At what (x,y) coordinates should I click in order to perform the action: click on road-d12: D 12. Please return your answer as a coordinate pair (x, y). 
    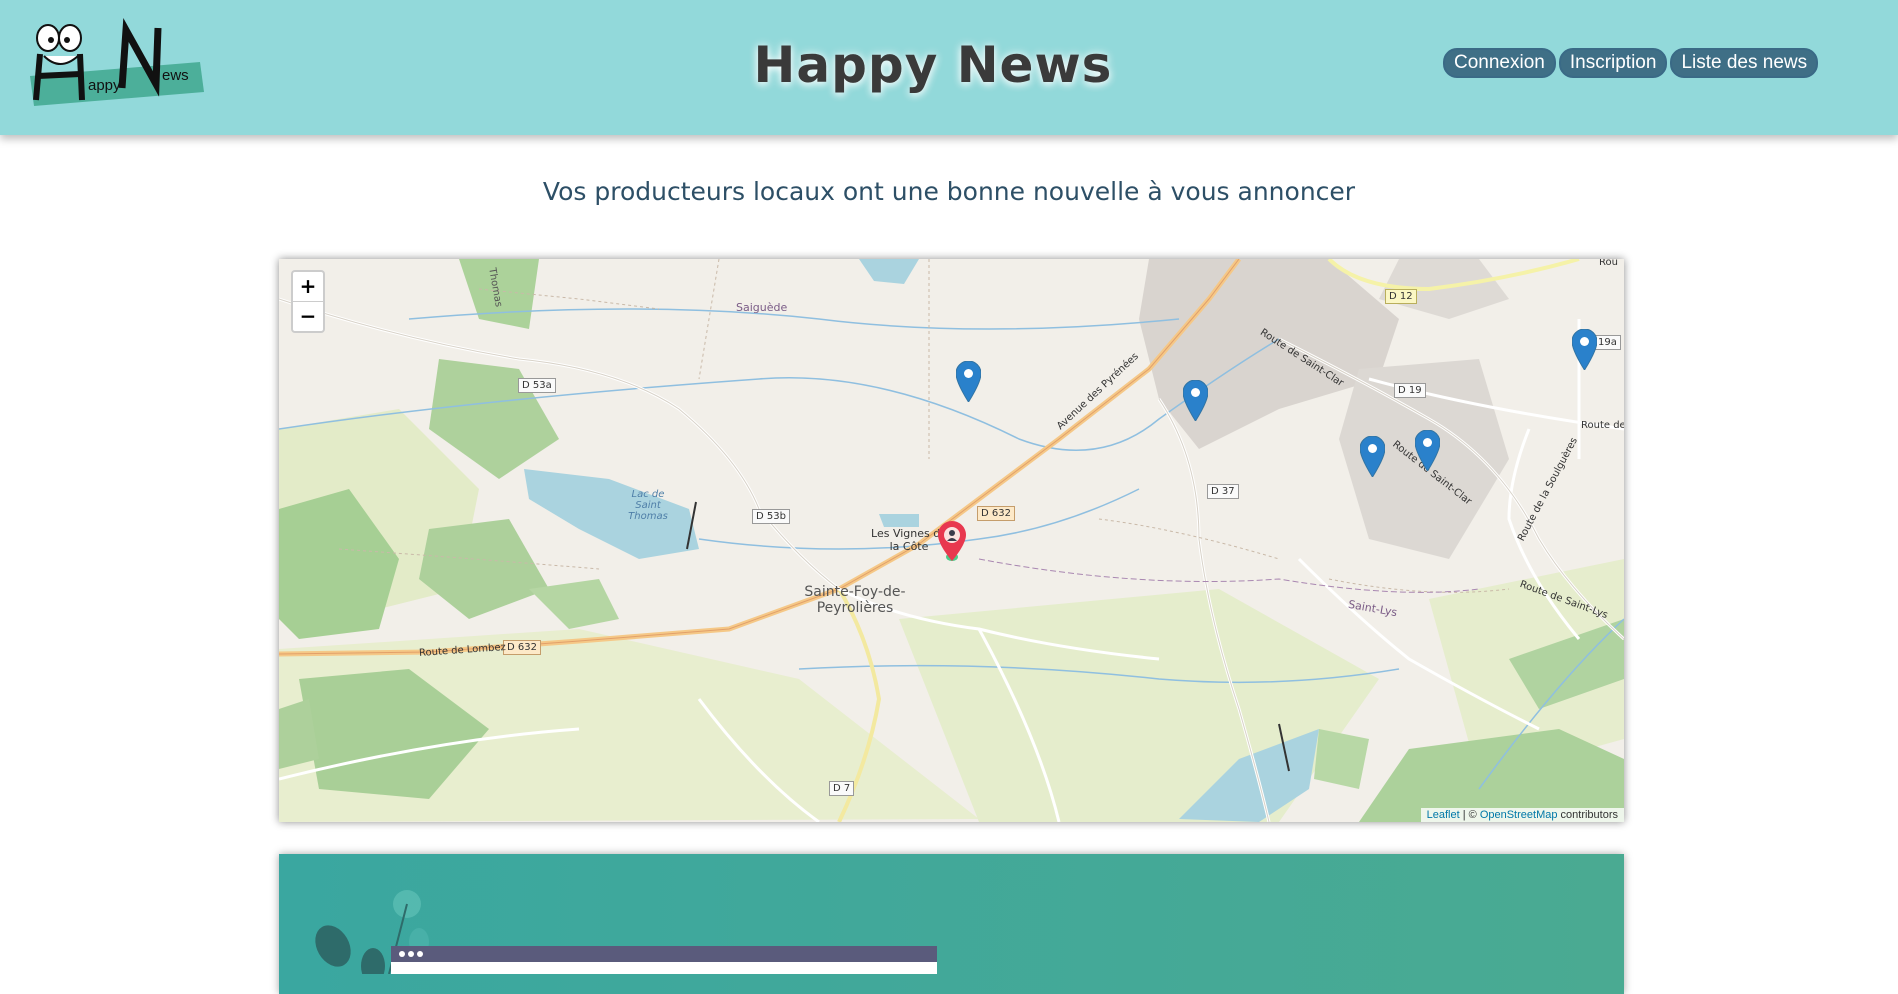
    Looking at the image, I should click on (1401, 296).